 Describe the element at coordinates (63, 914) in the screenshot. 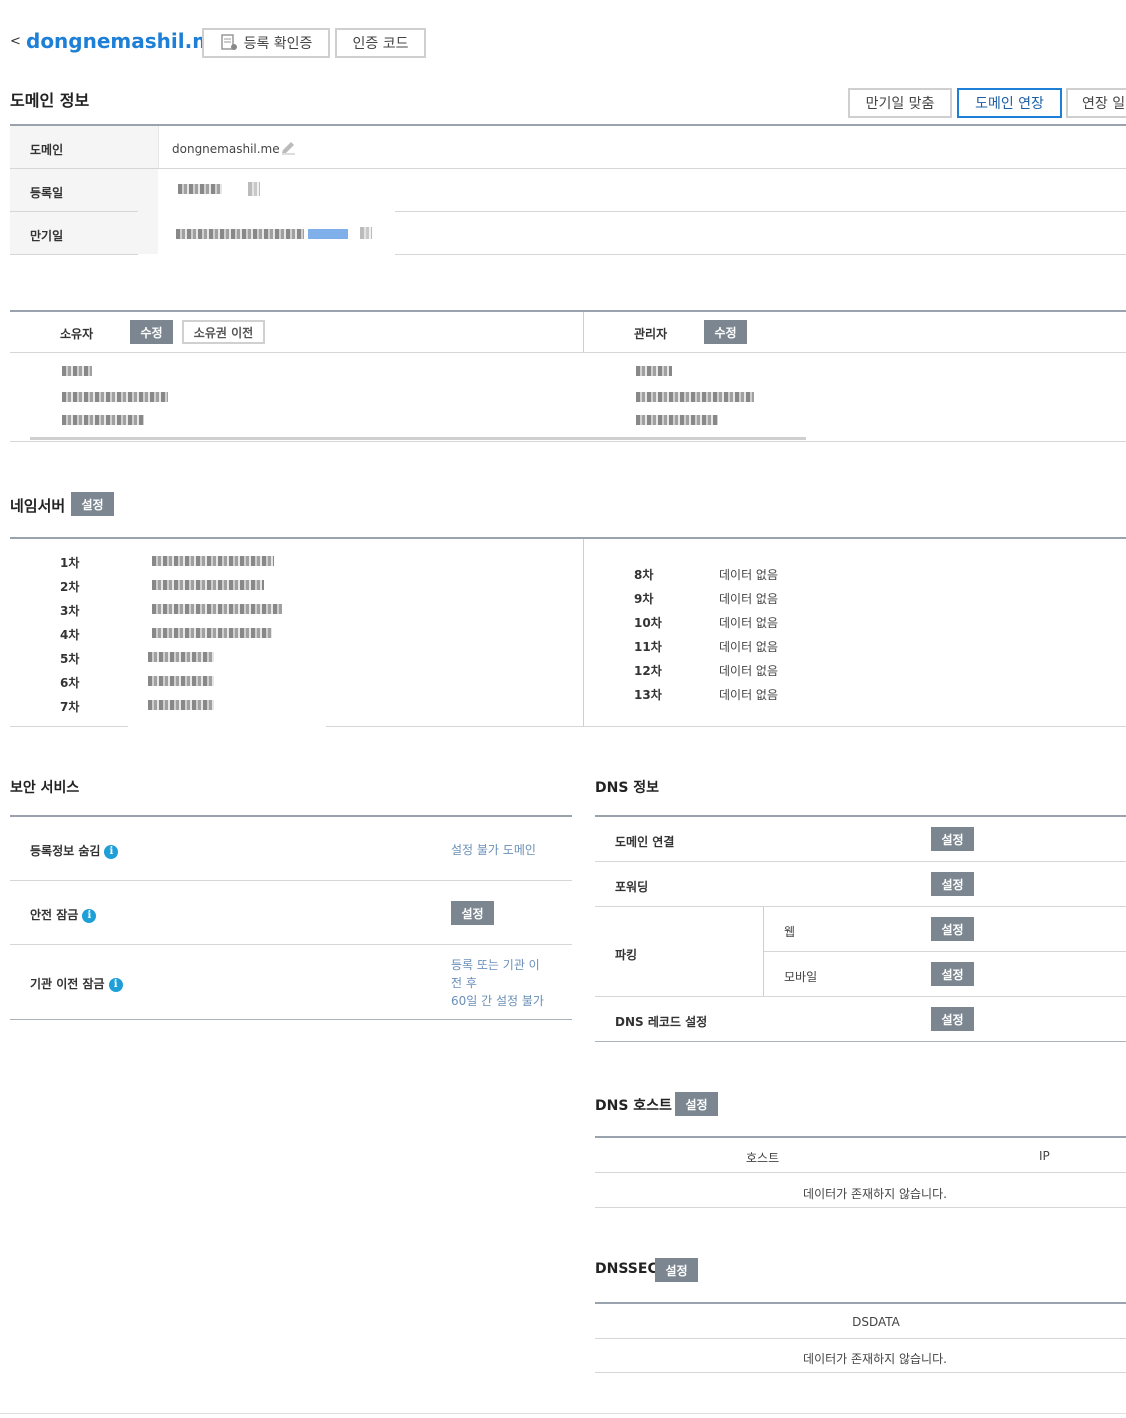

I see `safe-lock-label: 안전 잠금 i` at that location.